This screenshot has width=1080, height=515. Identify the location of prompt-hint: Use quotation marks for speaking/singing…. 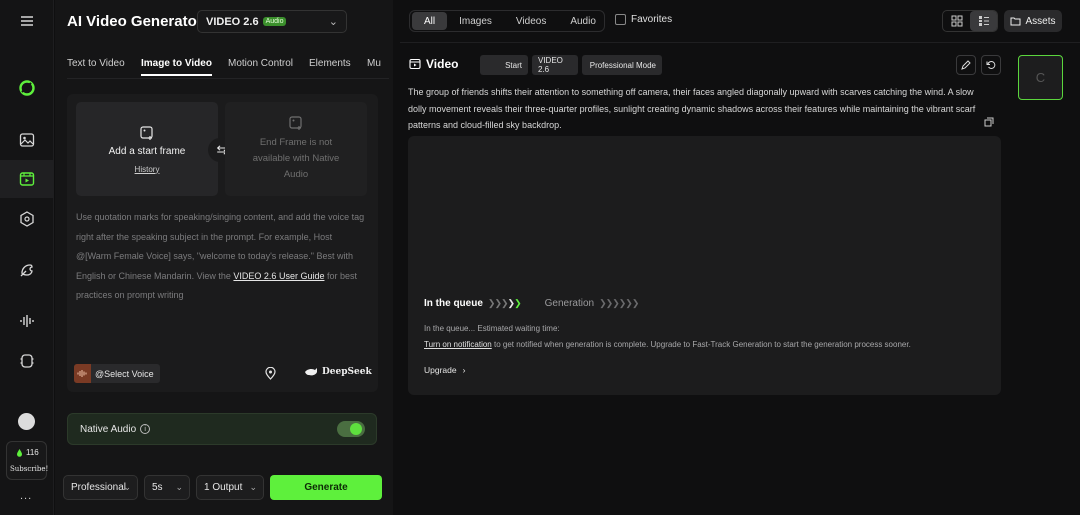
(221, 257).